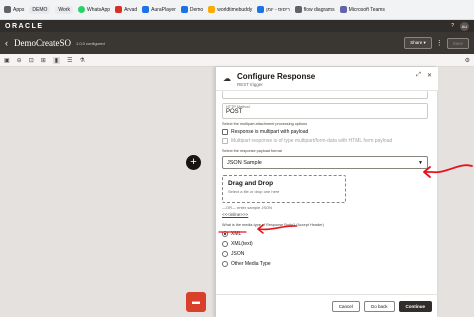 Image resolution: width=474 pixels, height=317 pixels. I want to click on integration-version-badge: 1.0.0 configured, so click(90, 43).